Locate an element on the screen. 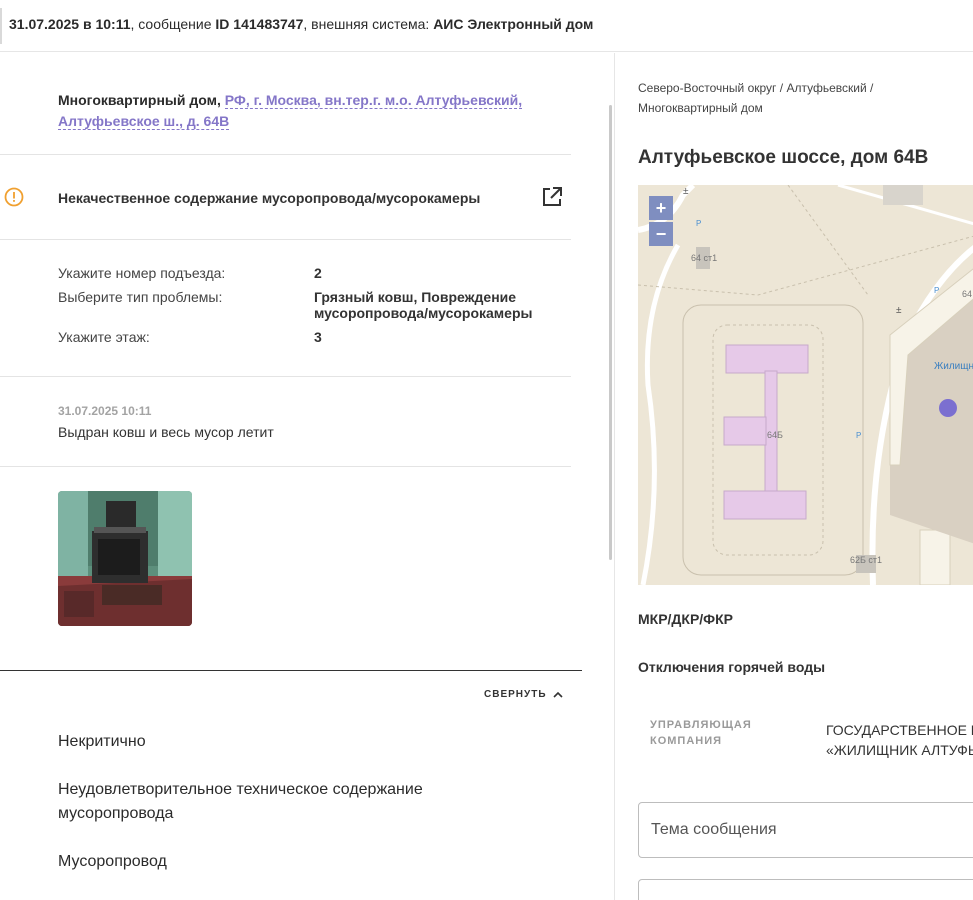  category-type: Мусоропровод is located at coordinates (112, 861).